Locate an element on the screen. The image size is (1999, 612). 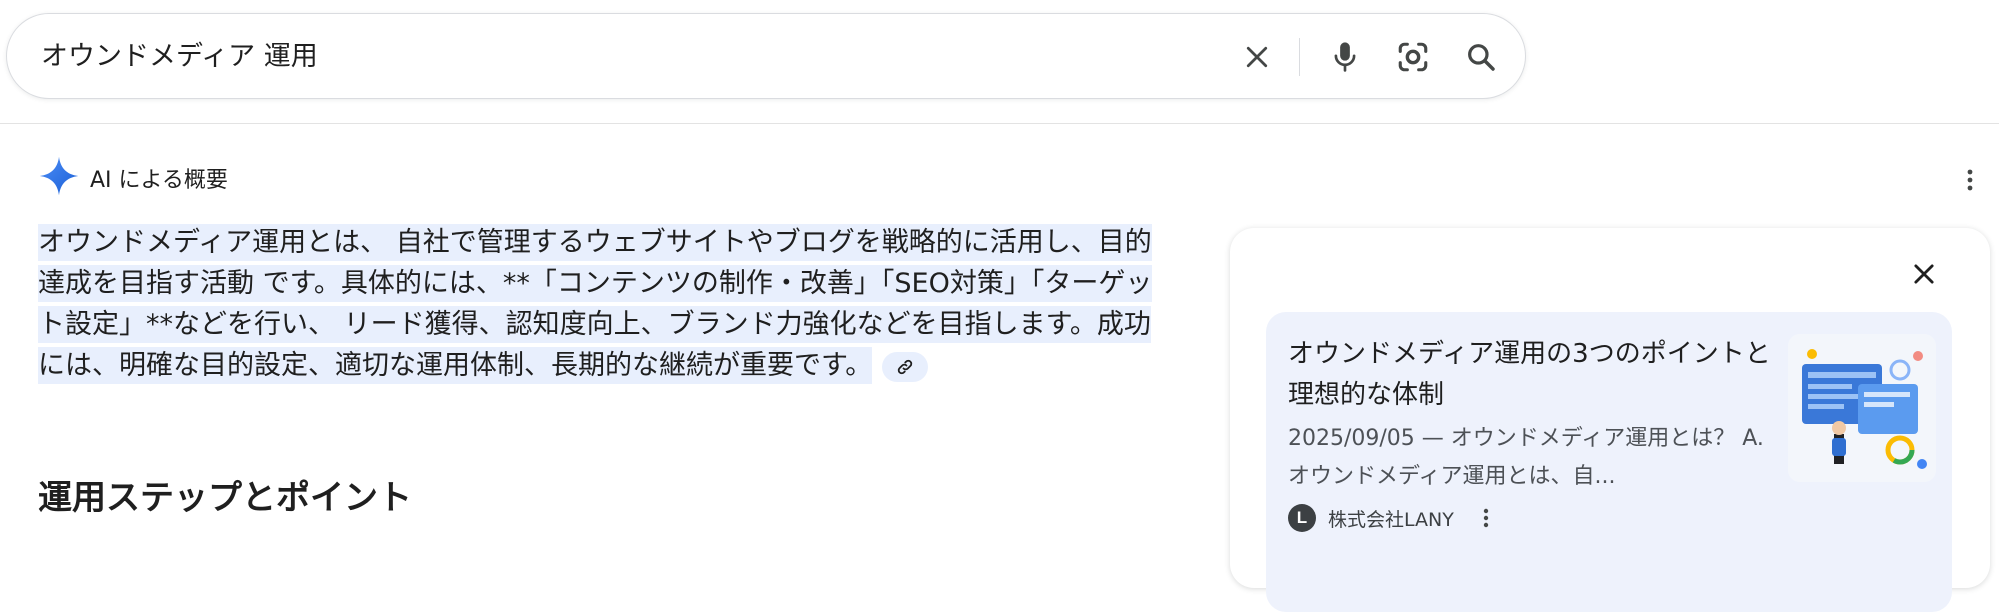
source-name: 株式会社LANY is located at coordinates (1391, 518).